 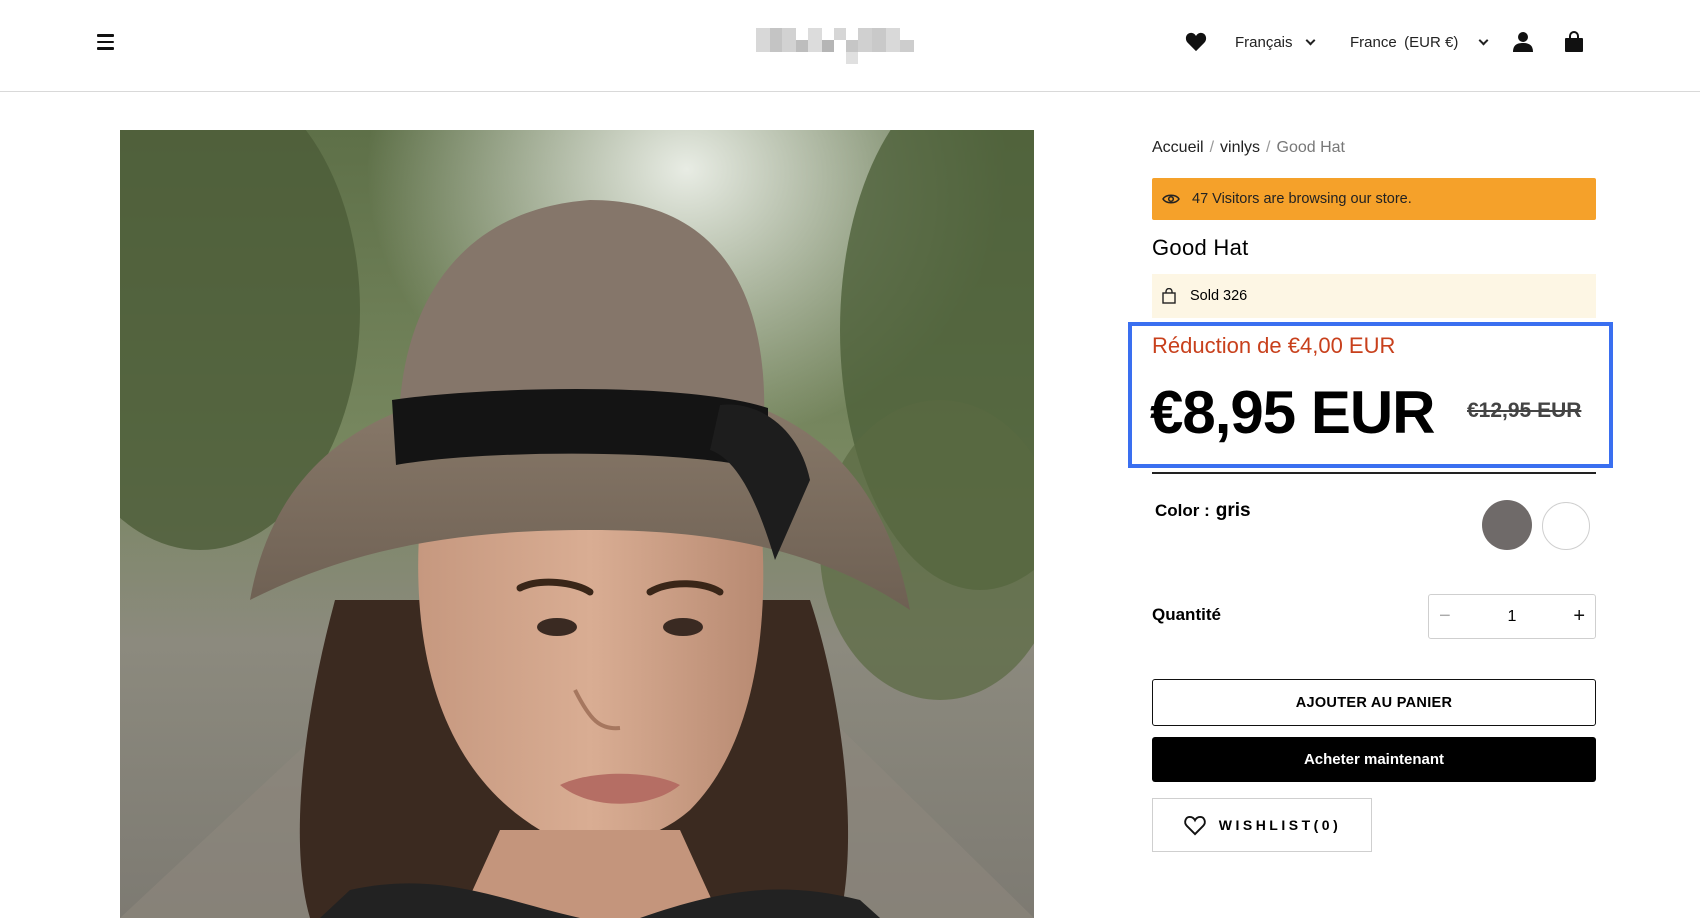 What do you see at coordinates (1264, 42) in the screenshot?
I see `language-label: Français` at bounding box center [1264, 42].